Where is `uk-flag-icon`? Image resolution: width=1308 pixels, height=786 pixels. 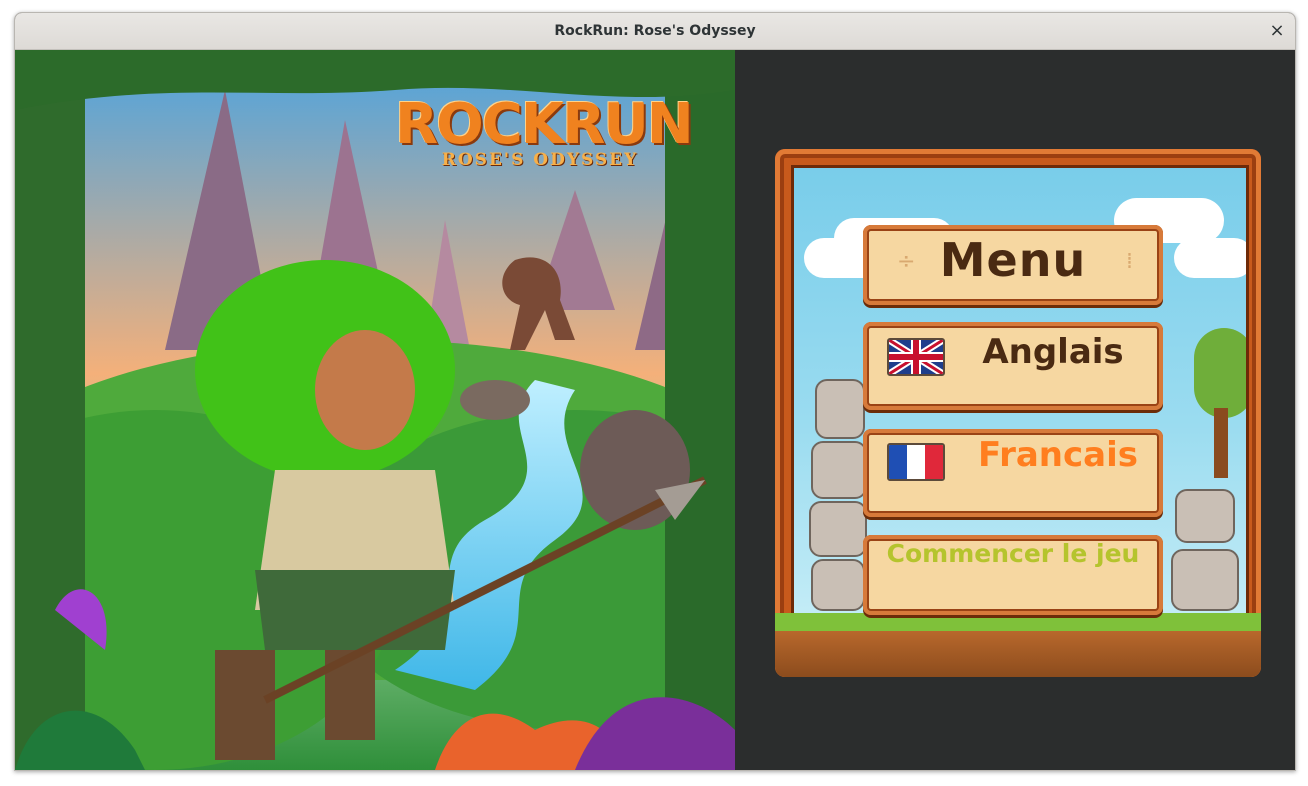 uk-flag-icon is located at coordinates (916, 357).